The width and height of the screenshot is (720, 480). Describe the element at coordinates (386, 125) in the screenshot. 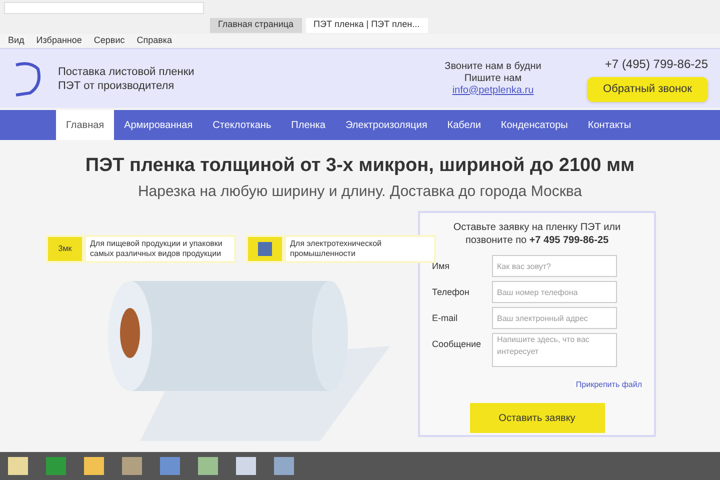

I see `nav-tab: Электроизоляция` at that location.